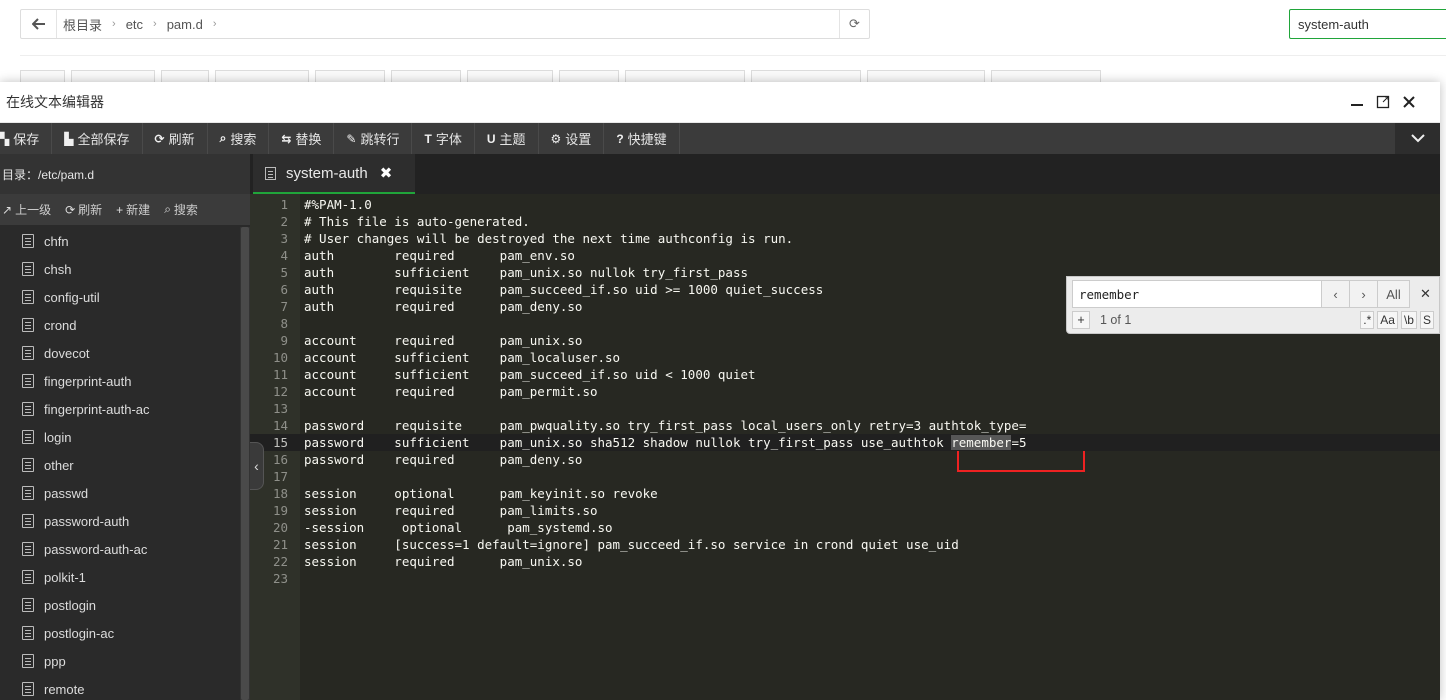 The image size is (1446, 700). I want to click on toolbar-button-refresh: ⟳ 刷新, so click(175, 138).